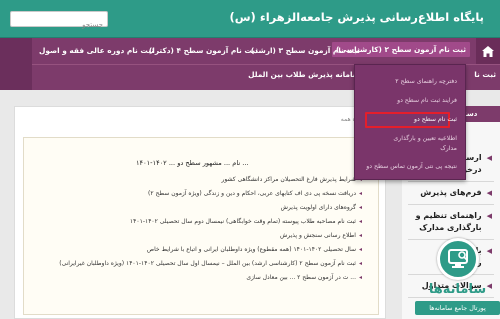  I want to click on dropdown-item-register: ثبت نام سطح دو, so click(435, 119).